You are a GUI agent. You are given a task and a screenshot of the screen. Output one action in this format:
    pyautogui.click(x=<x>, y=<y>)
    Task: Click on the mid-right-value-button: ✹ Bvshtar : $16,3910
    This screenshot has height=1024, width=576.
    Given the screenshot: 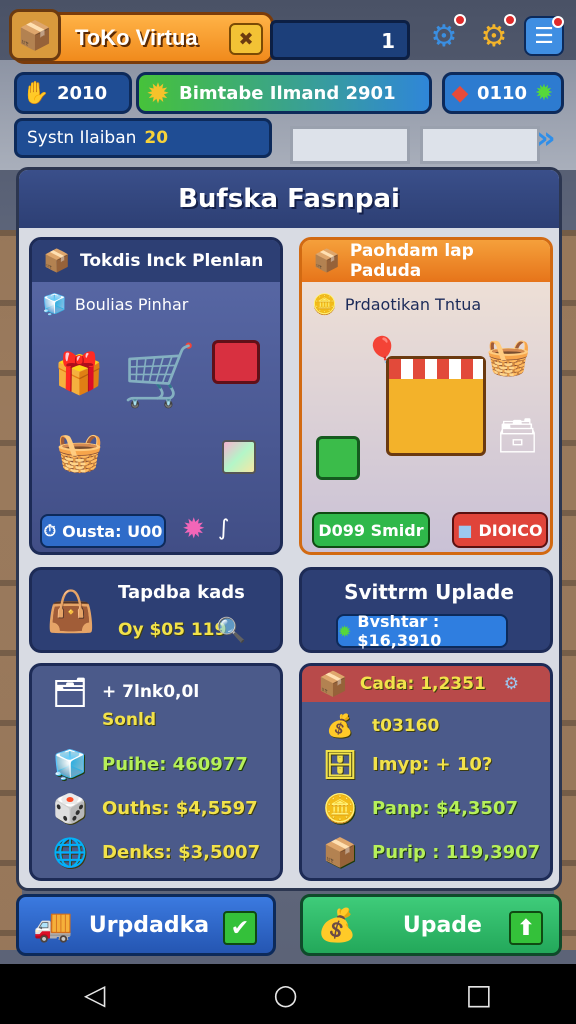 What is the action you would take?
    pyautogui.click(x=422, y=631)
    